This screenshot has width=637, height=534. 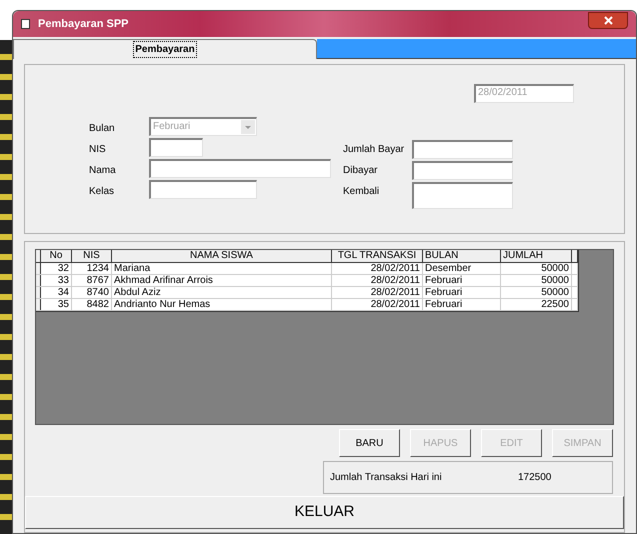 I want to click on field-label: Dibayar, so click(x=360, y=171).